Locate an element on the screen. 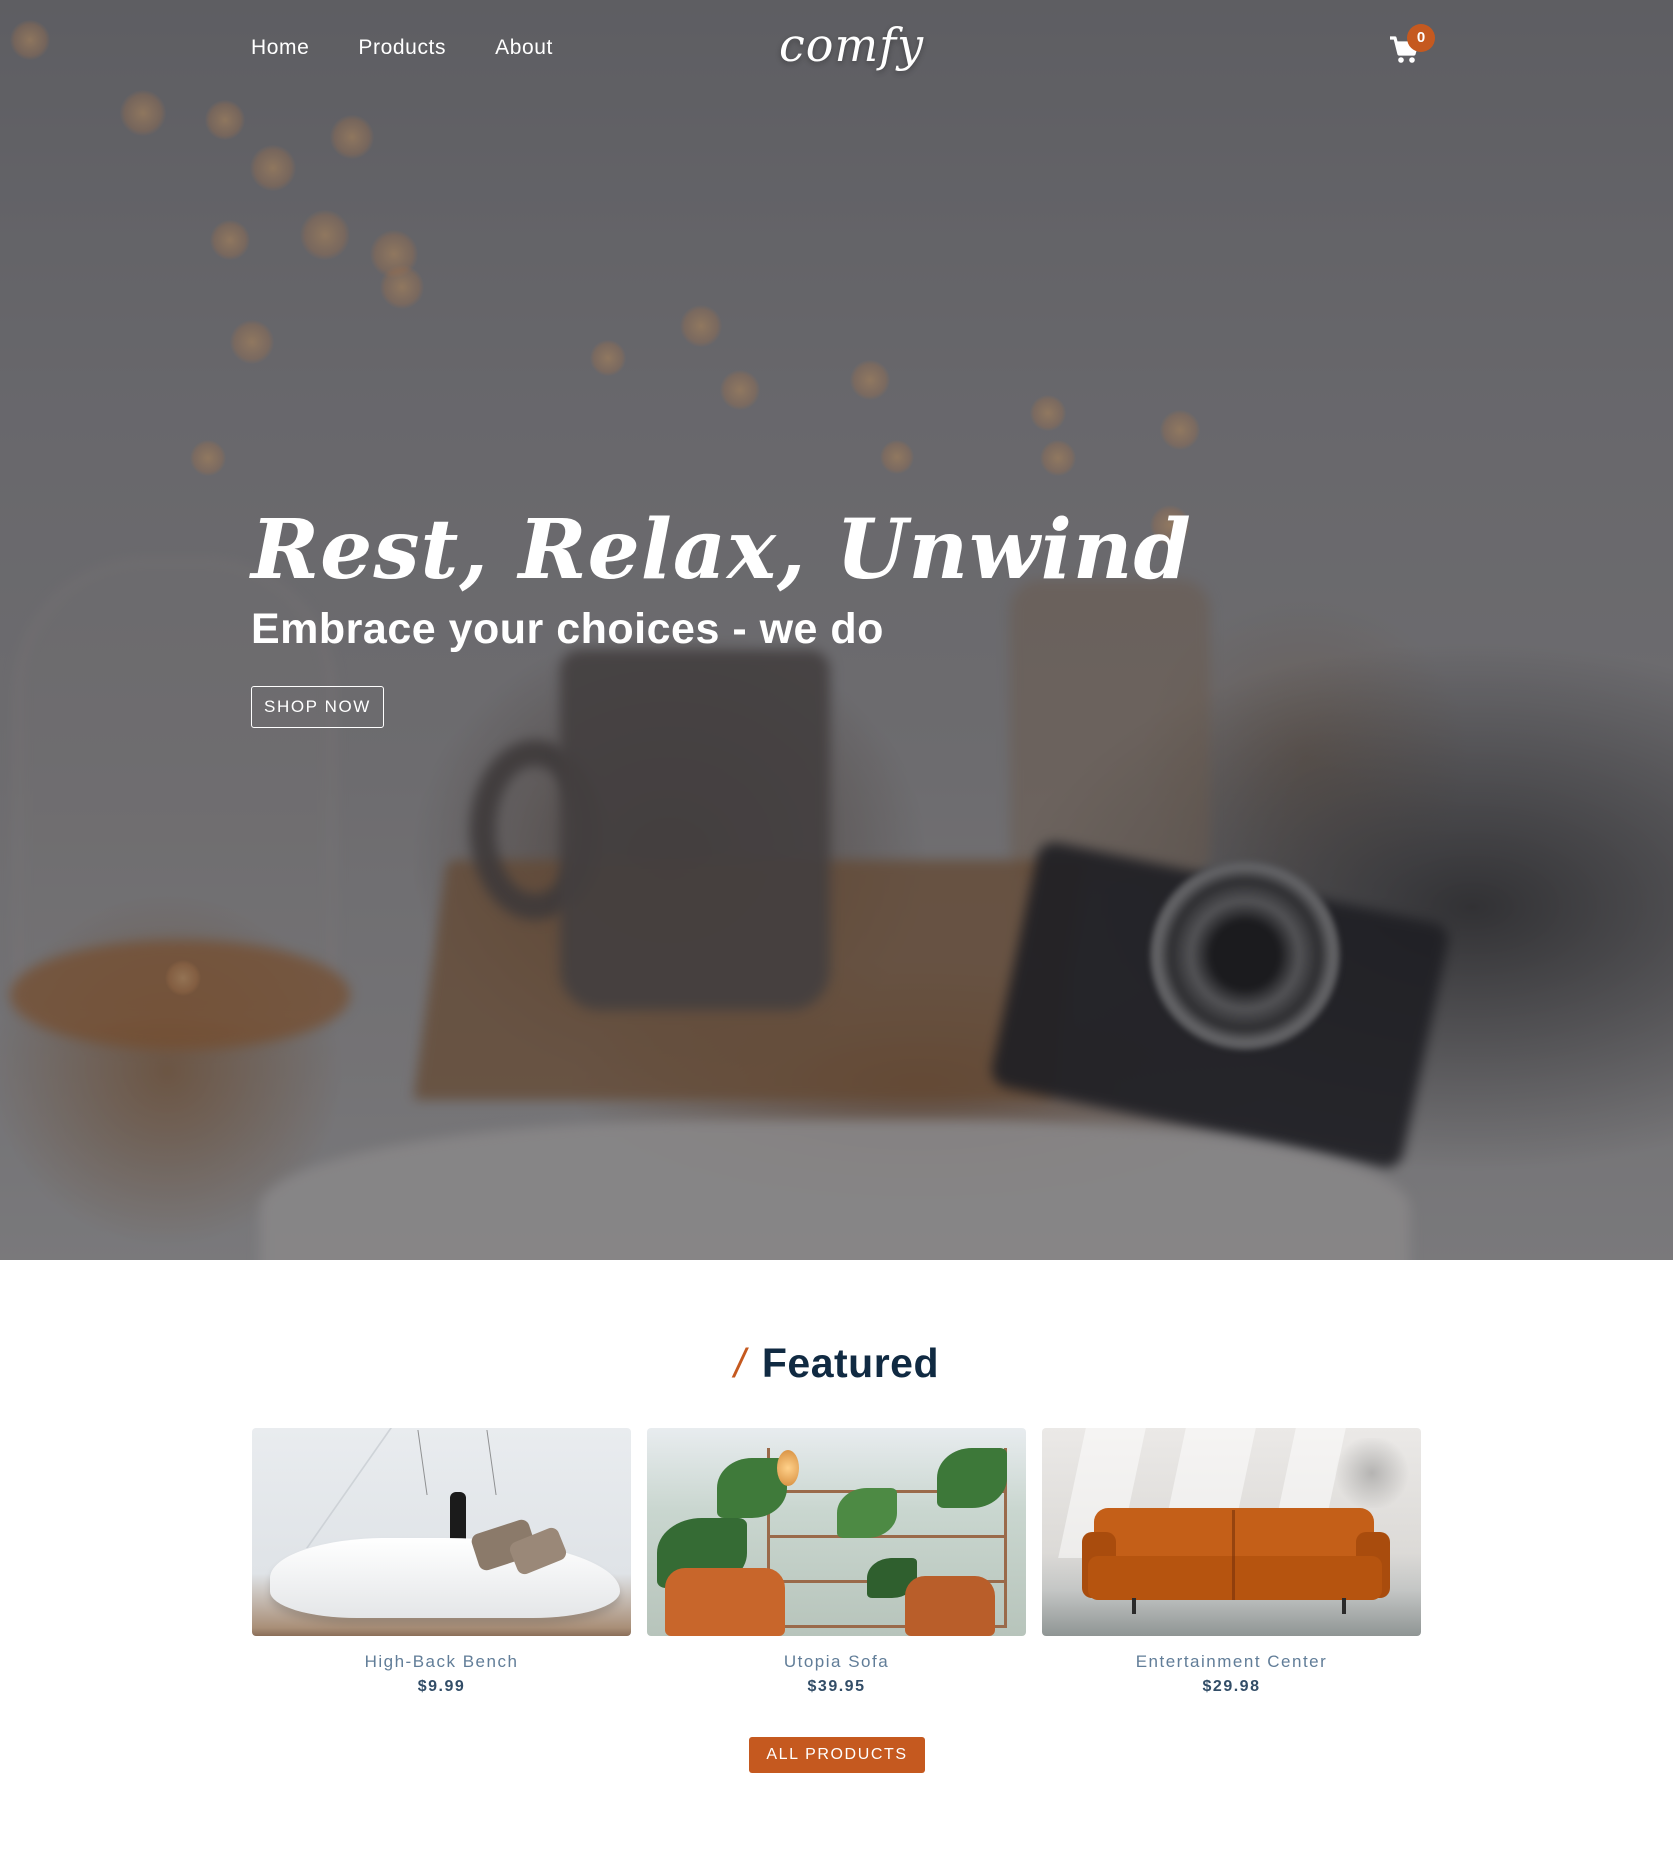 The width and height of the screenshot is (1673, 1852). featured-heading: / Featured is located at coordinates (836, 1363).